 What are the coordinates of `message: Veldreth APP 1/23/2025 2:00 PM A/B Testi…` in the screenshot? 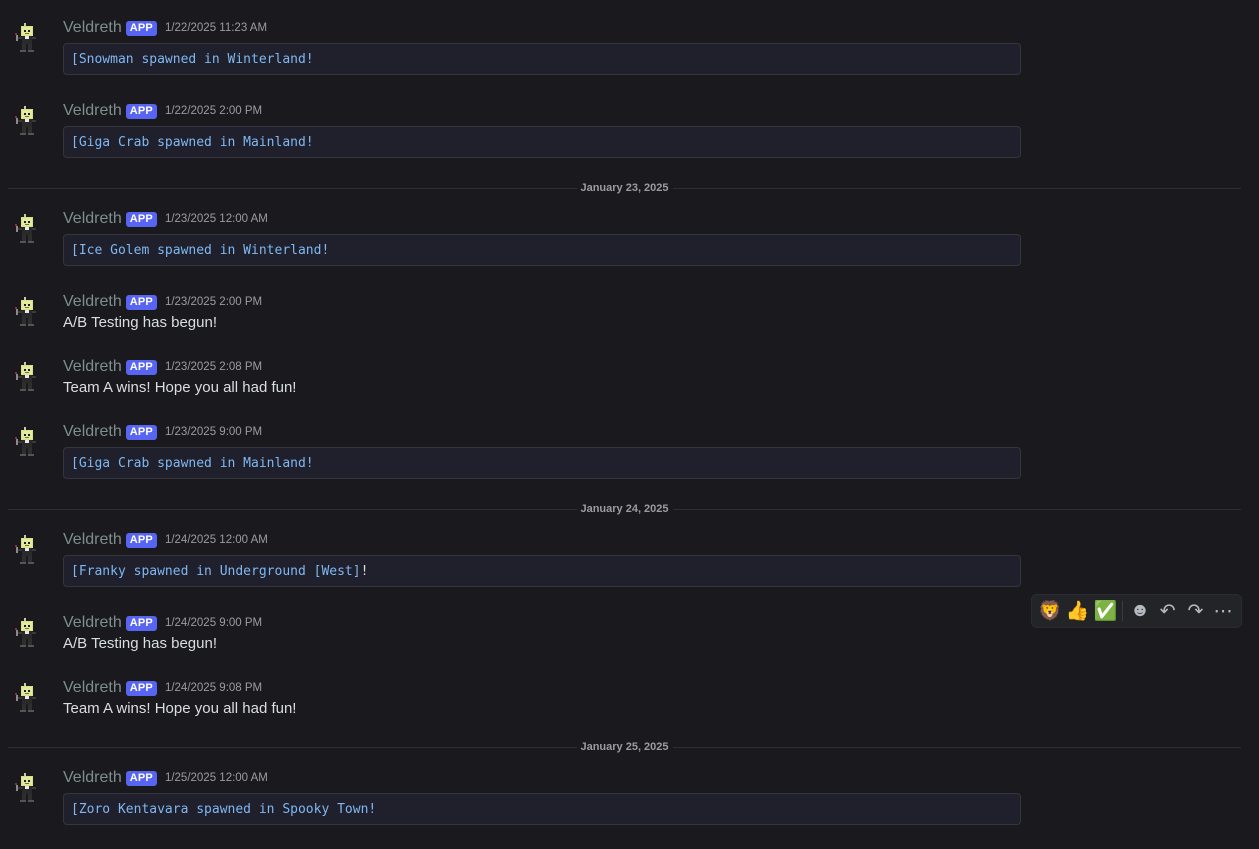 It's located at (629, 314).